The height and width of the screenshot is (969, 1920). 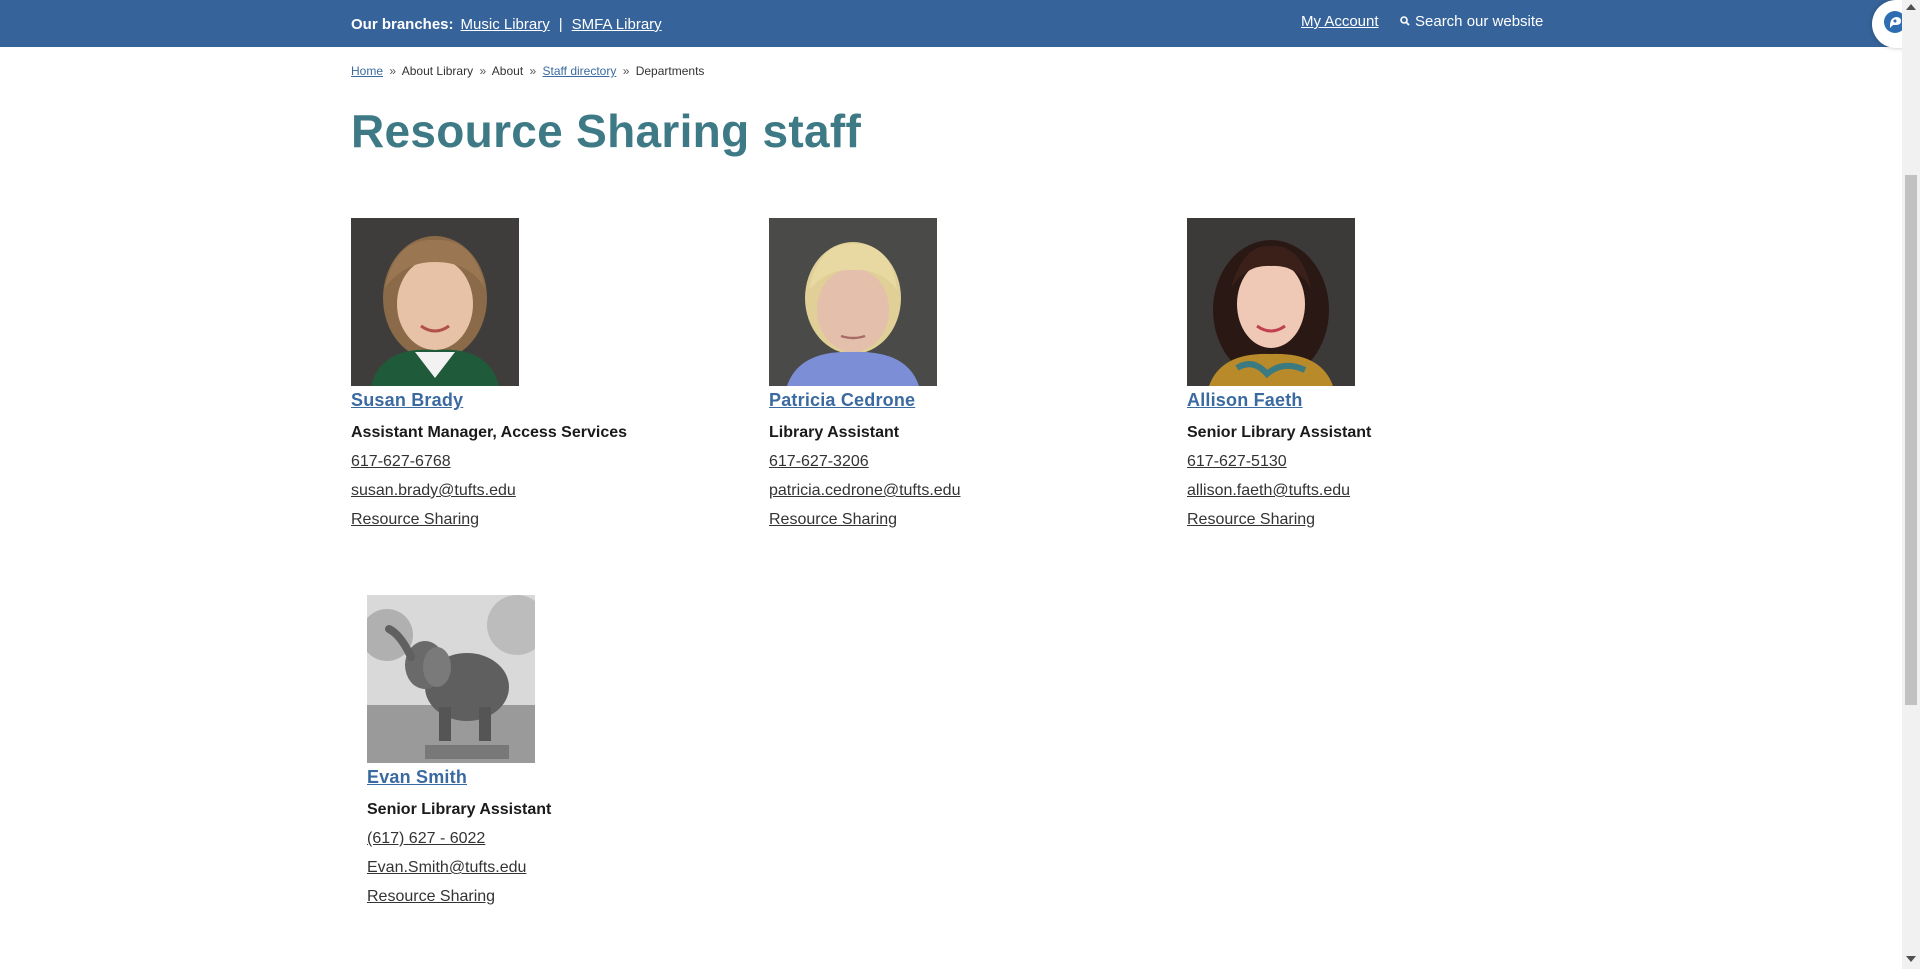 I want to click on breadcrumb-about-library: About Library, so click(x=437, y=71).